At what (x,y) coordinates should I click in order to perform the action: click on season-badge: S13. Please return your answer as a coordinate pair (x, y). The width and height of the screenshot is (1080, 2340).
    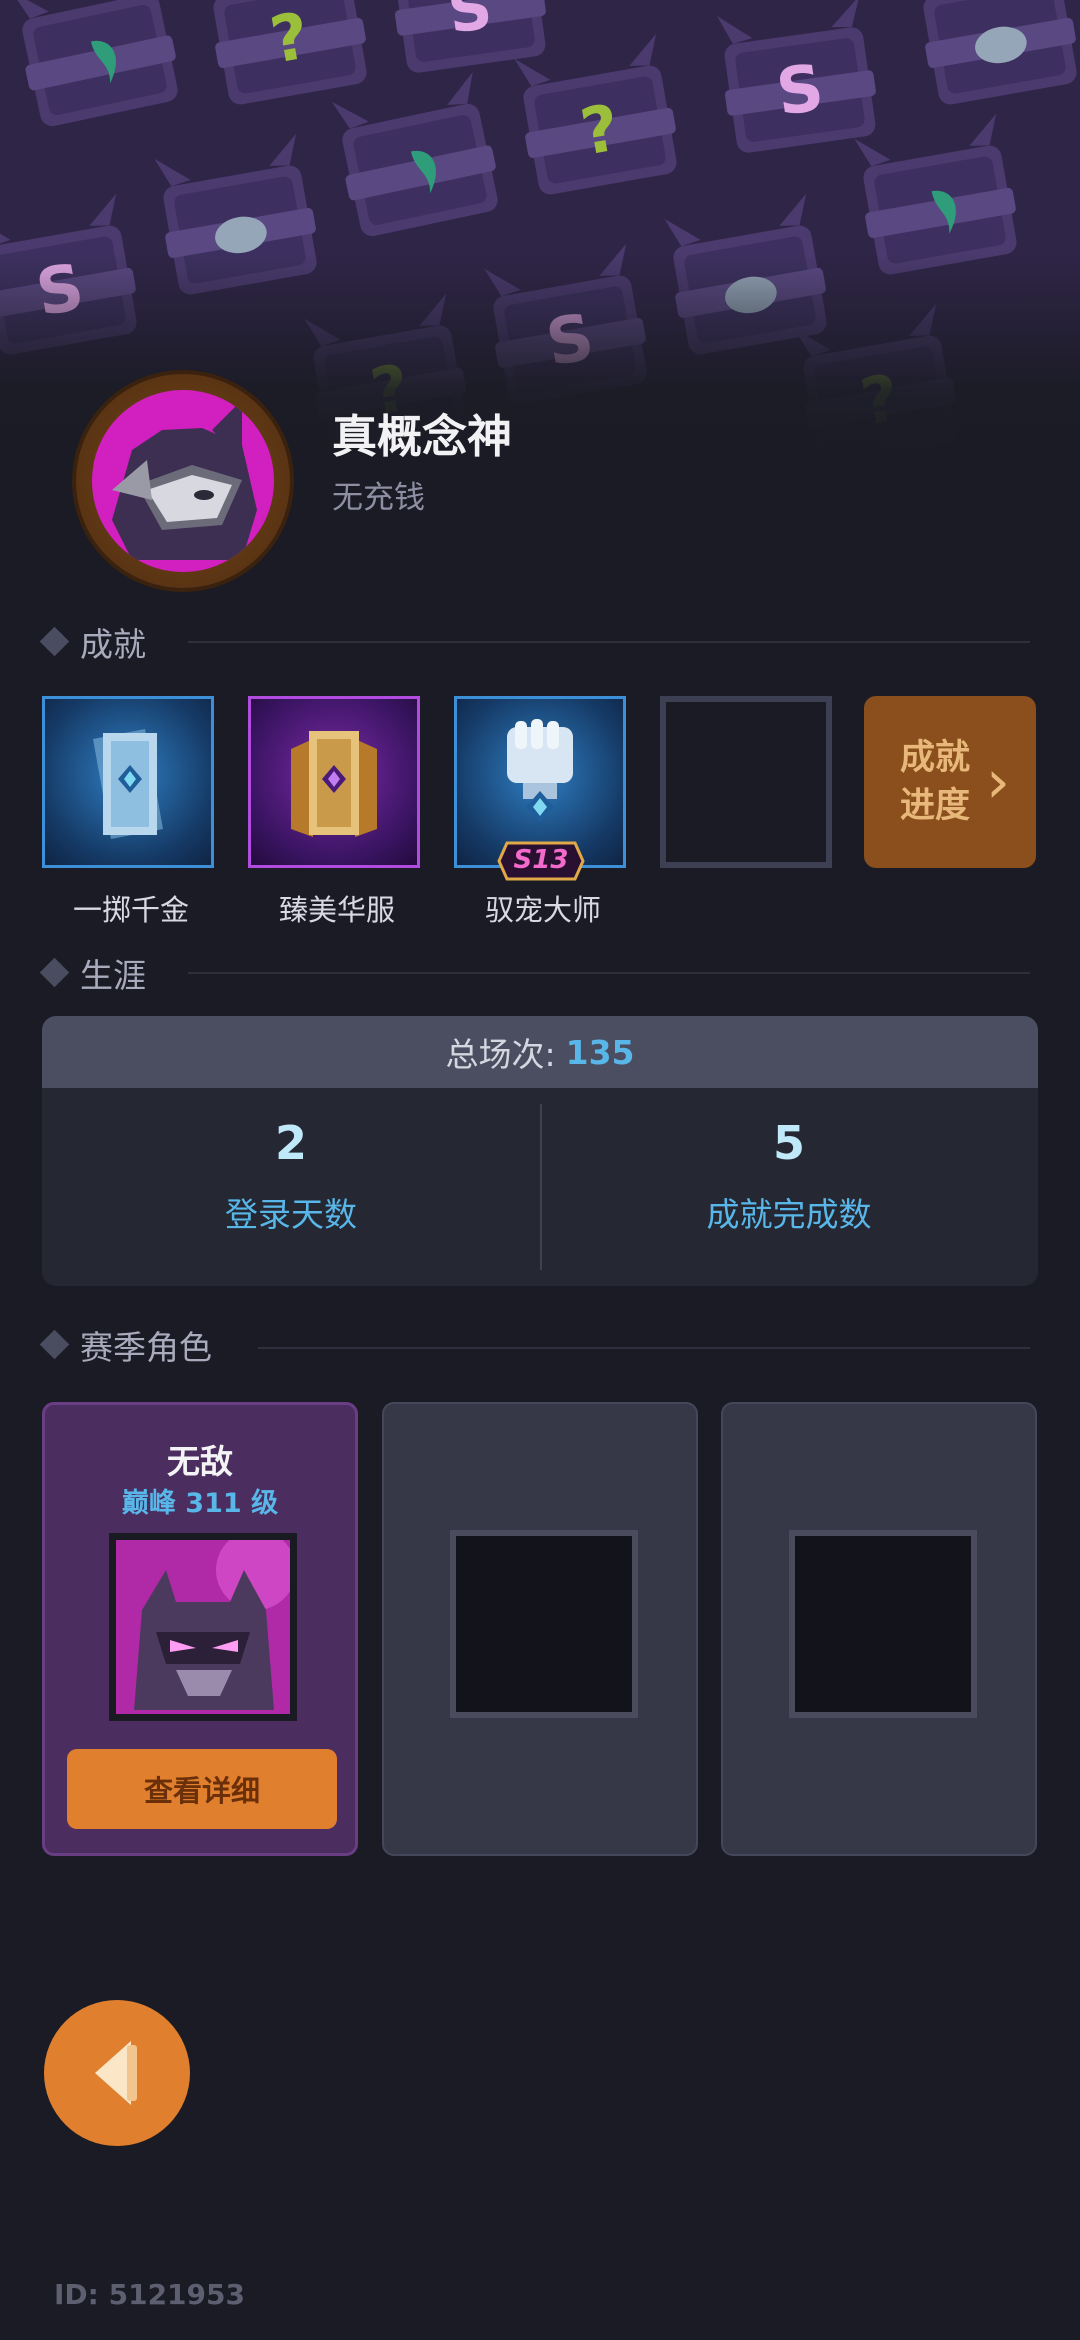
    Looking at the image, I should click on (541, 861).